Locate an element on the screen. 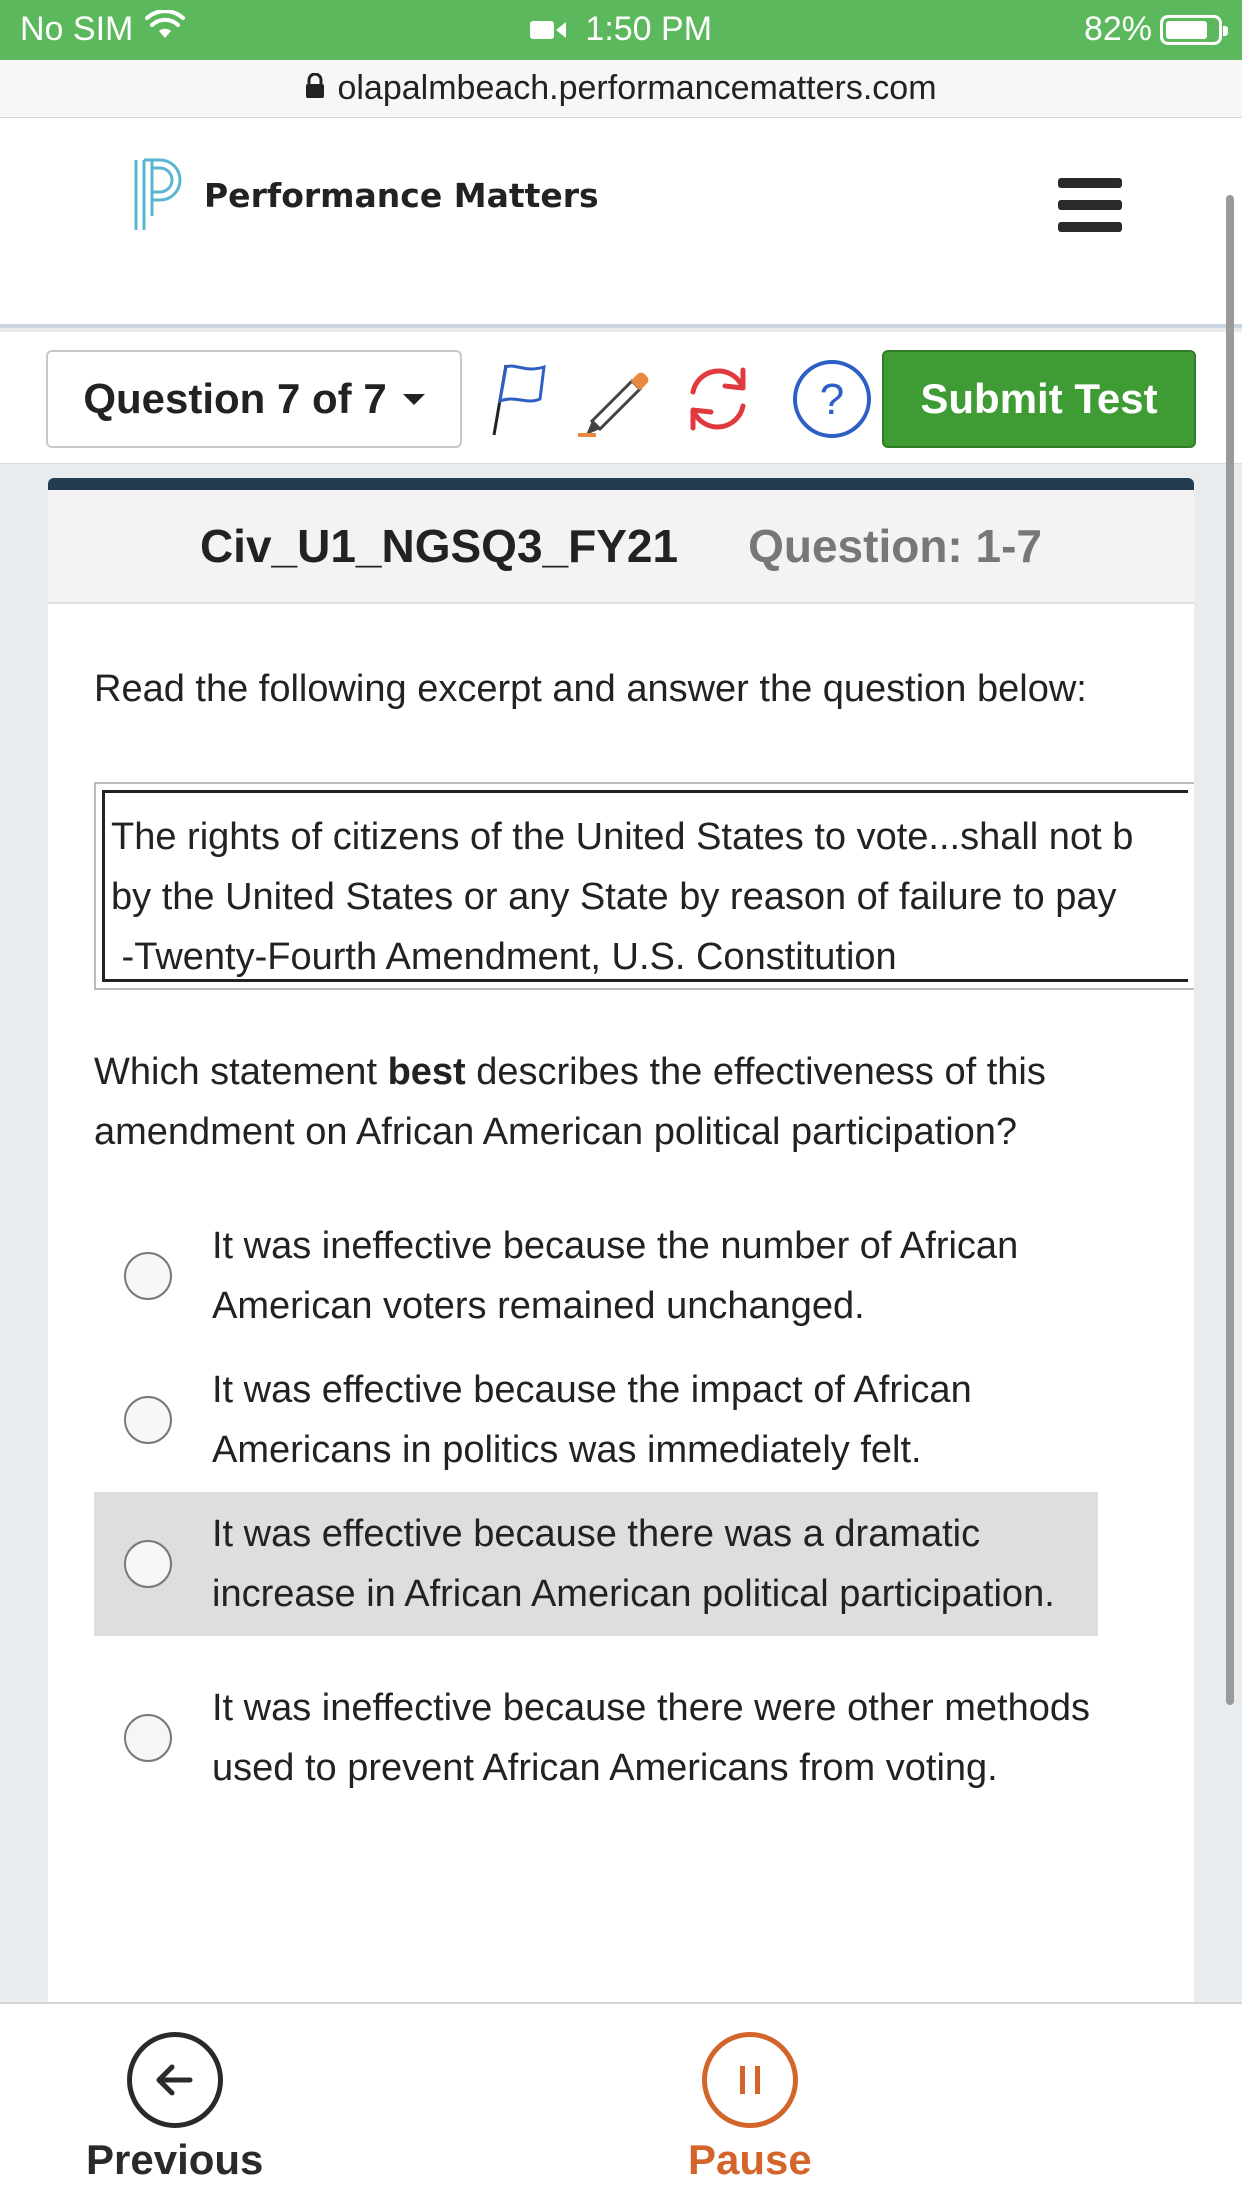 The width and height of the screenshot is (1242, 2208). app-header: Performance Matters is located at coordinates (621, 223).